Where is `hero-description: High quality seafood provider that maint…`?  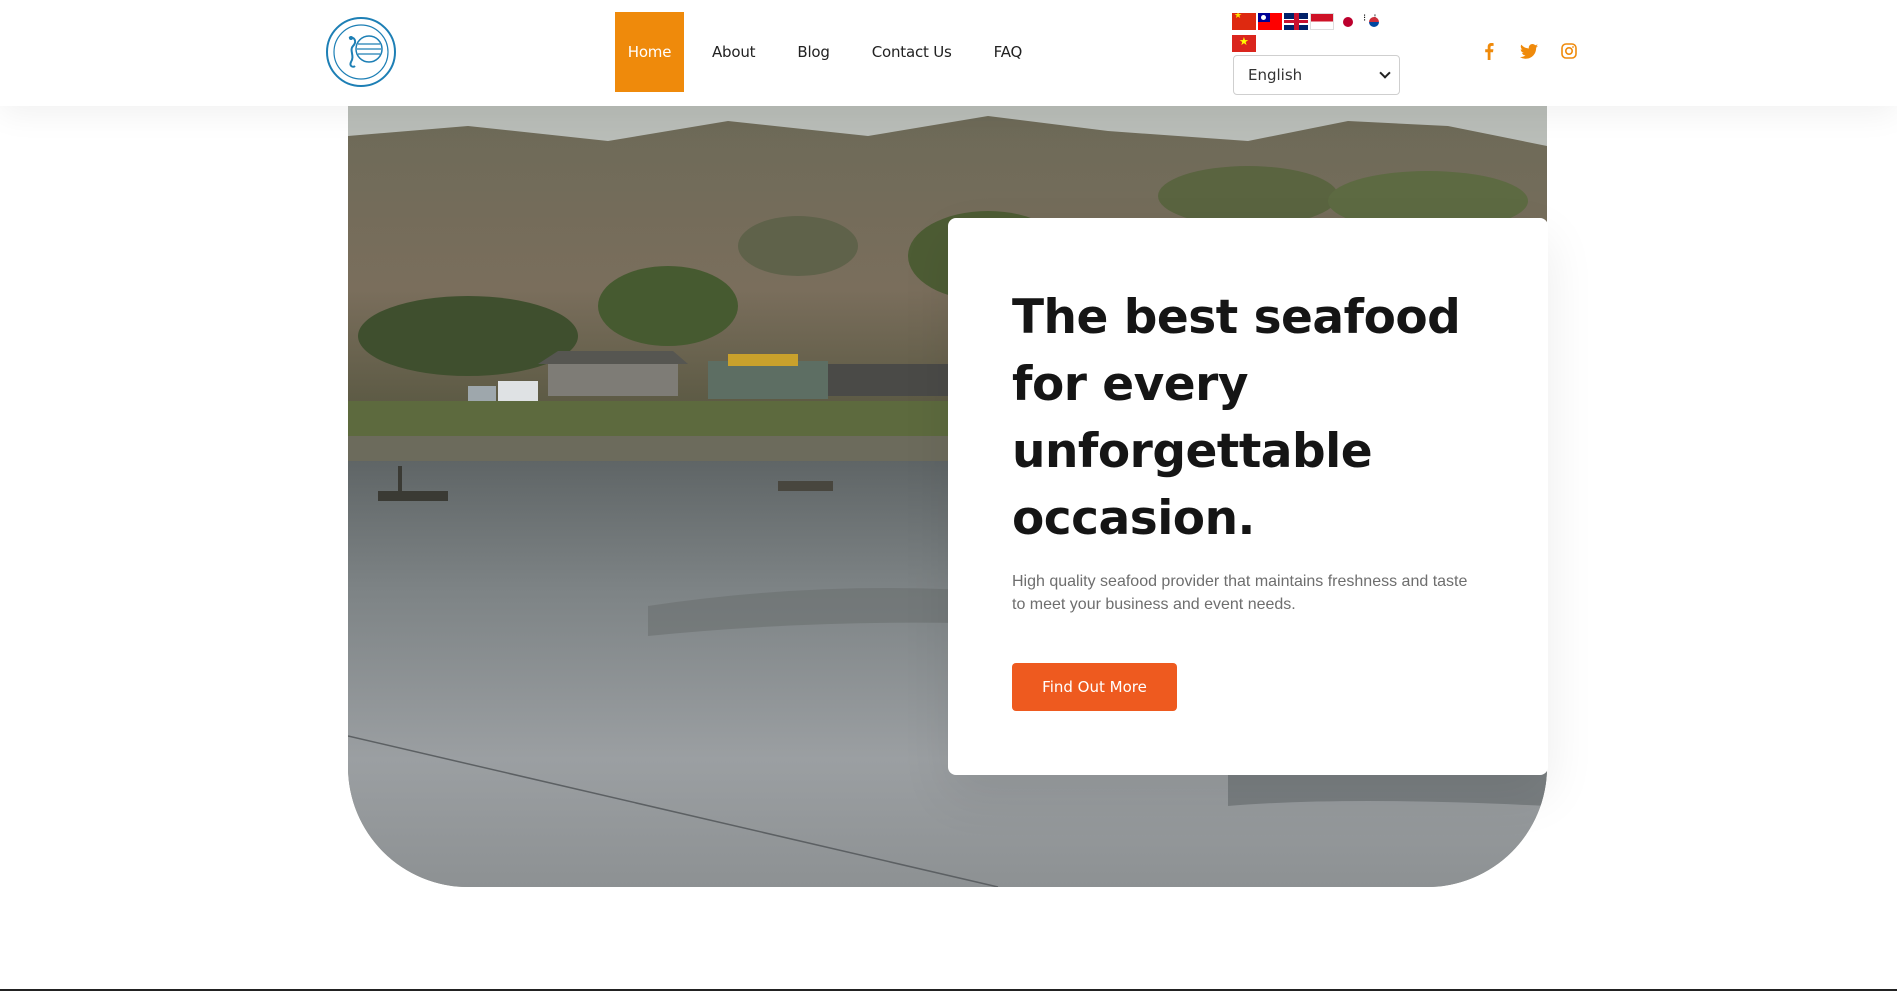 hero-description: High quality seafood provider that maint… is located at coordinates (1240, 593).